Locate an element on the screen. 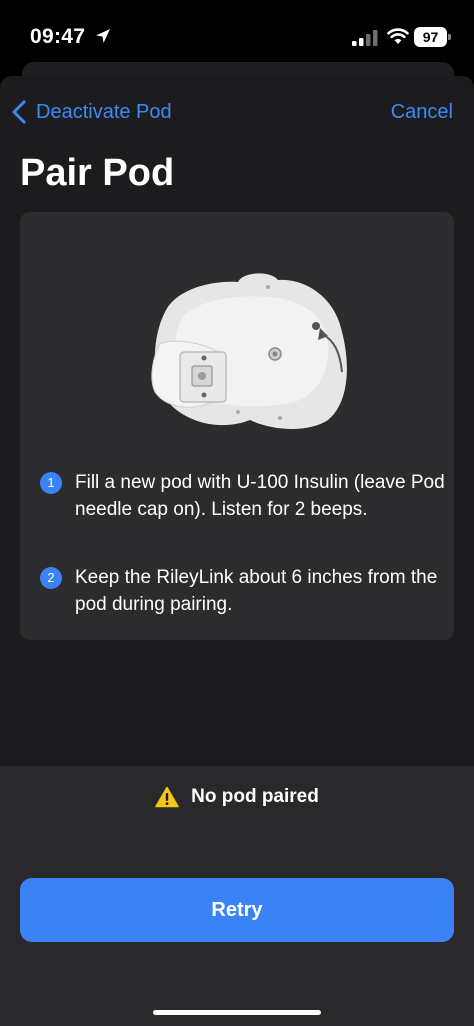  step-number-badge: 2 is located at coordinates (51, 578).